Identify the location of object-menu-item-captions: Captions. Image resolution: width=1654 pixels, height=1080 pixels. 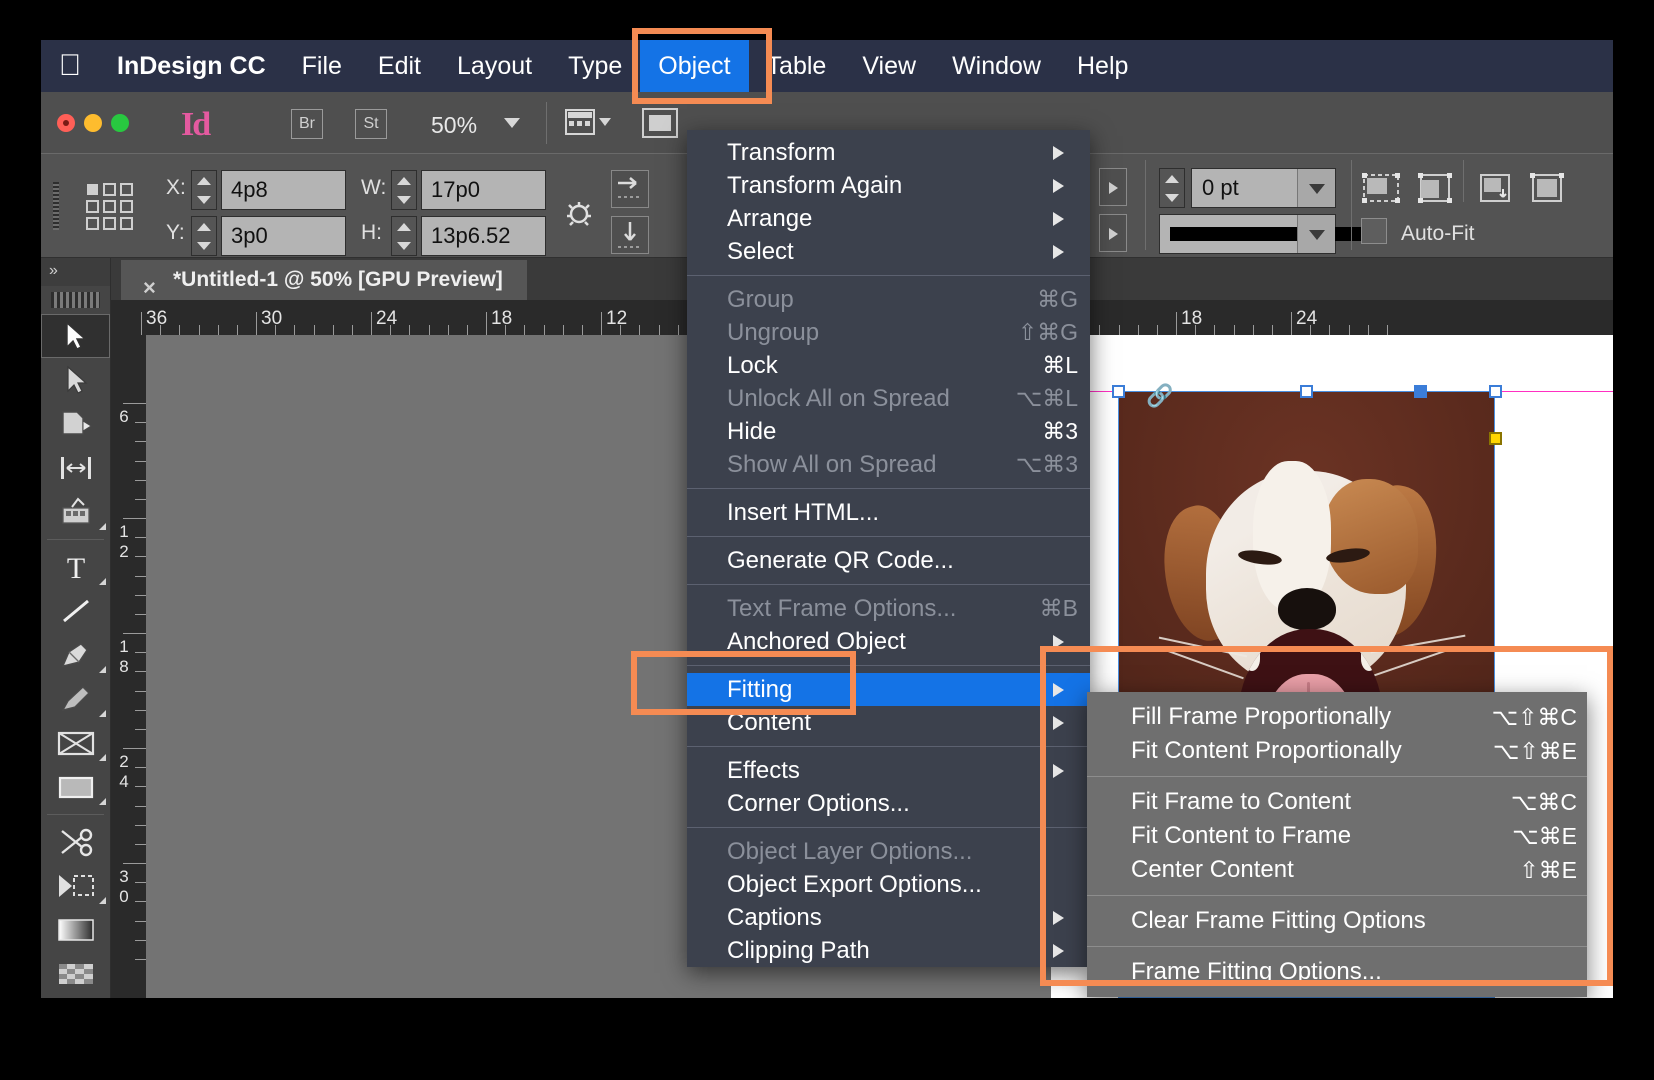
(888, 917).